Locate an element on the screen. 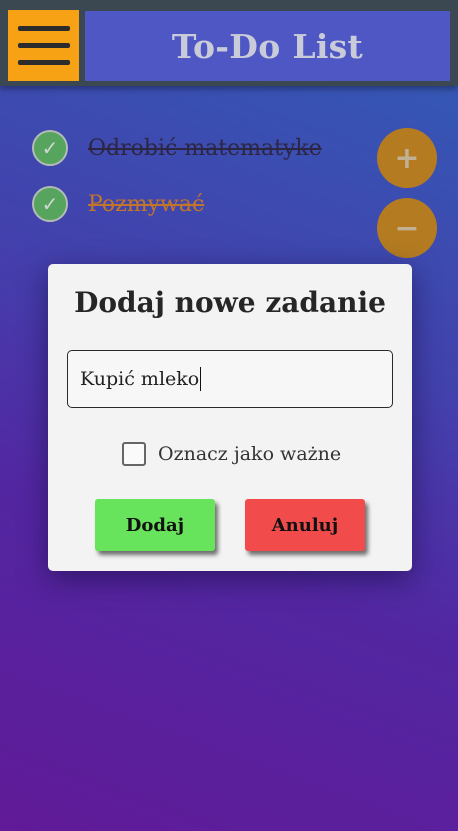 This screenshot has width=458, height=831. title-bar: To-Do List is located at coordinates (267, 46).